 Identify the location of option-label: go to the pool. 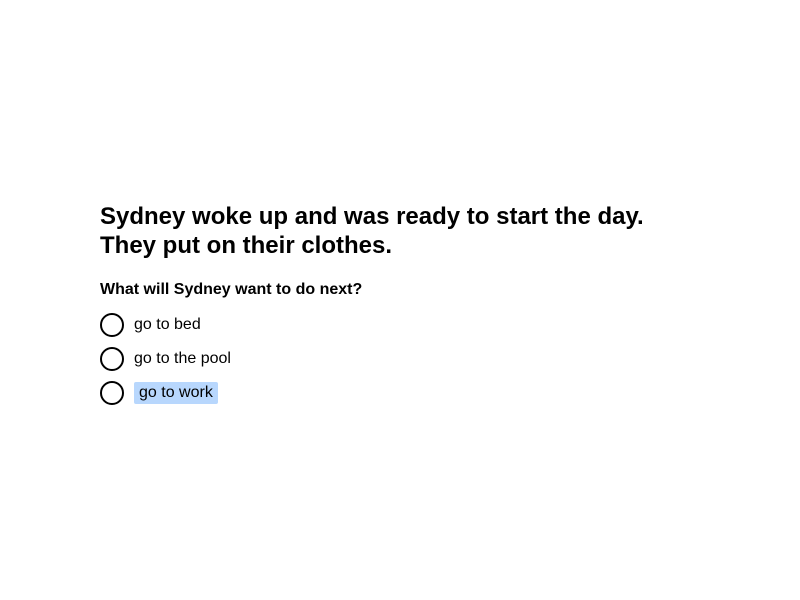
(182, 359).